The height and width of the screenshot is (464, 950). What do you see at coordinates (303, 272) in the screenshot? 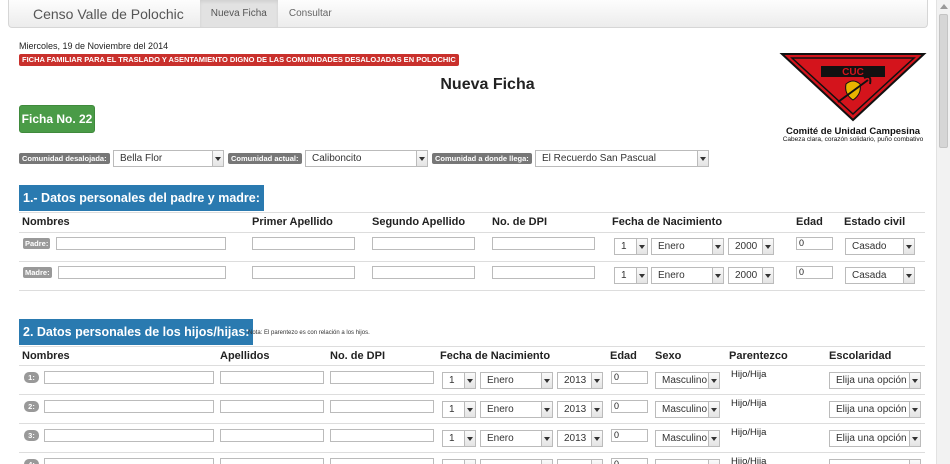
I see `madre-primer-apellido-input` at bounding box center [303, 272].